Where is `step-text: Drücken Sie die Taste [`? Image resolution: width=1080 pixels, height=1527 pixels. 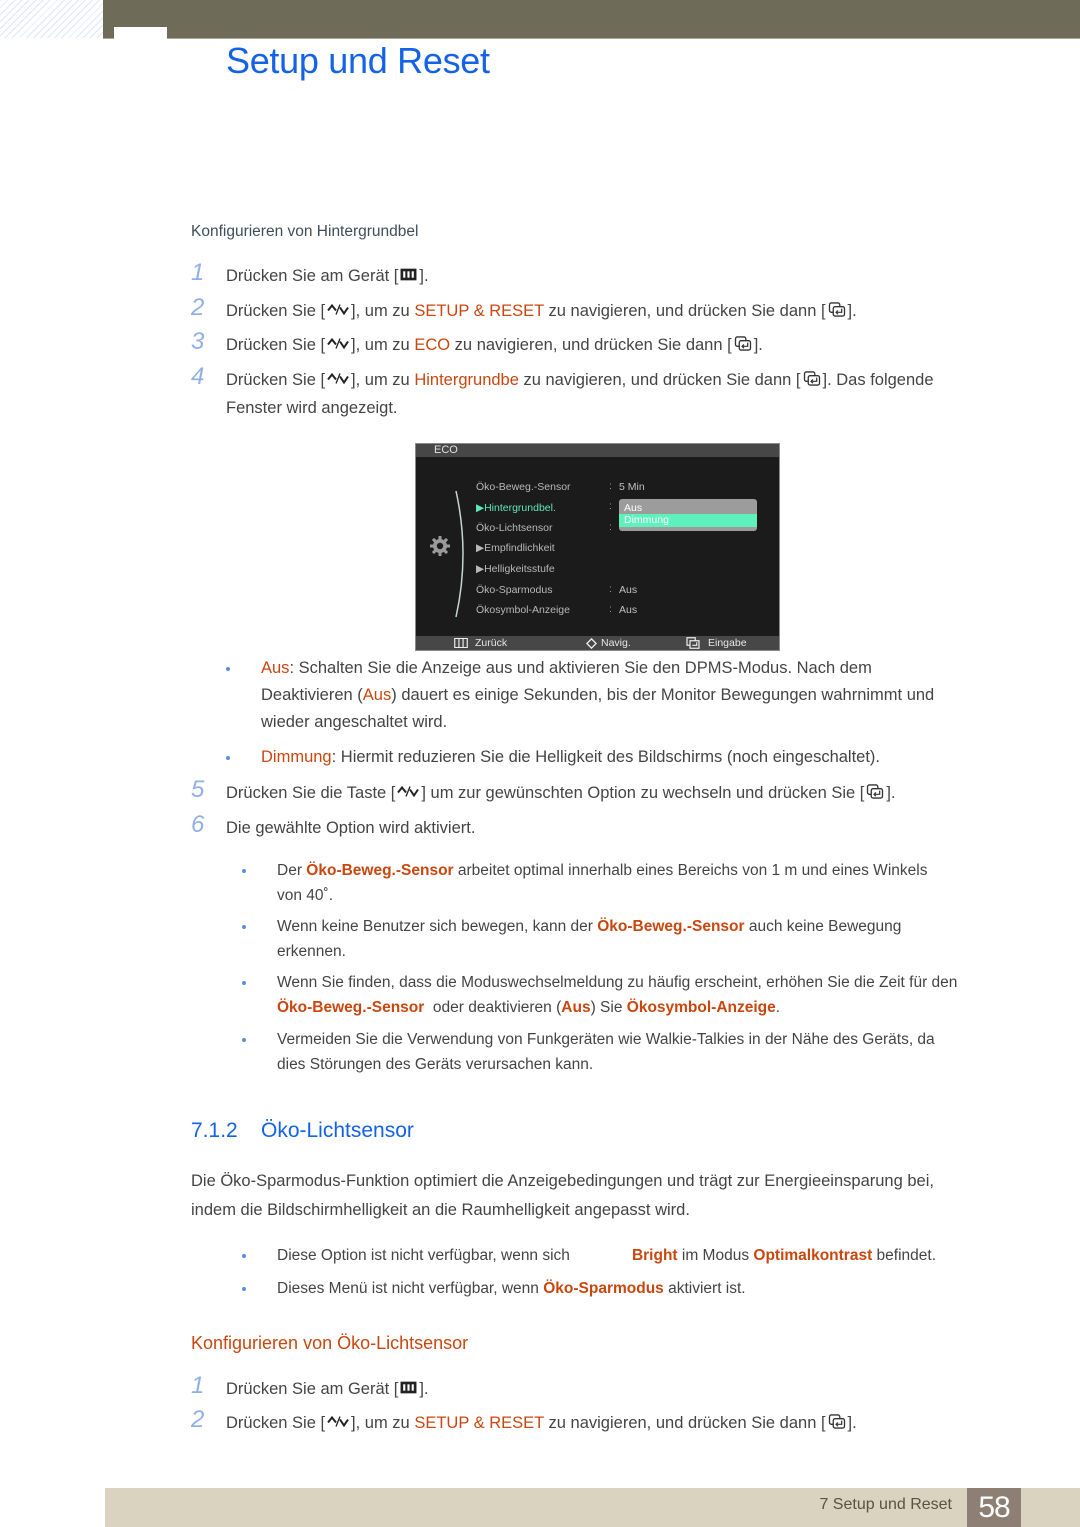
step-text: Drücken Sie die Taste [ is located at coordinates (311, 793).